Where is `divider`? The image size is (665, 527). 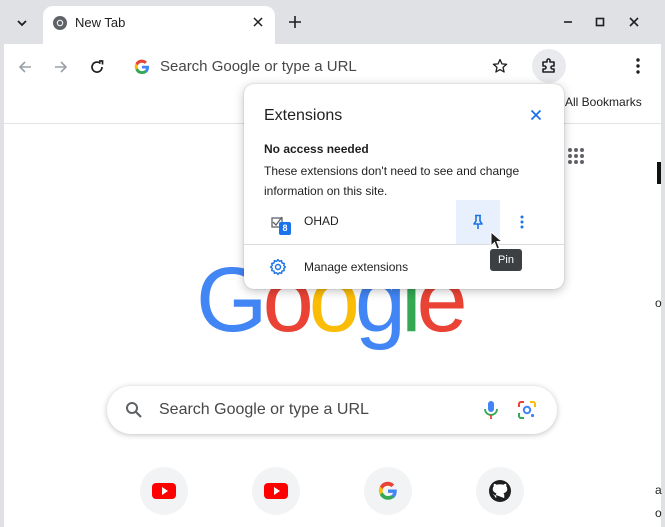
divider is located at coordinates (404, 244).